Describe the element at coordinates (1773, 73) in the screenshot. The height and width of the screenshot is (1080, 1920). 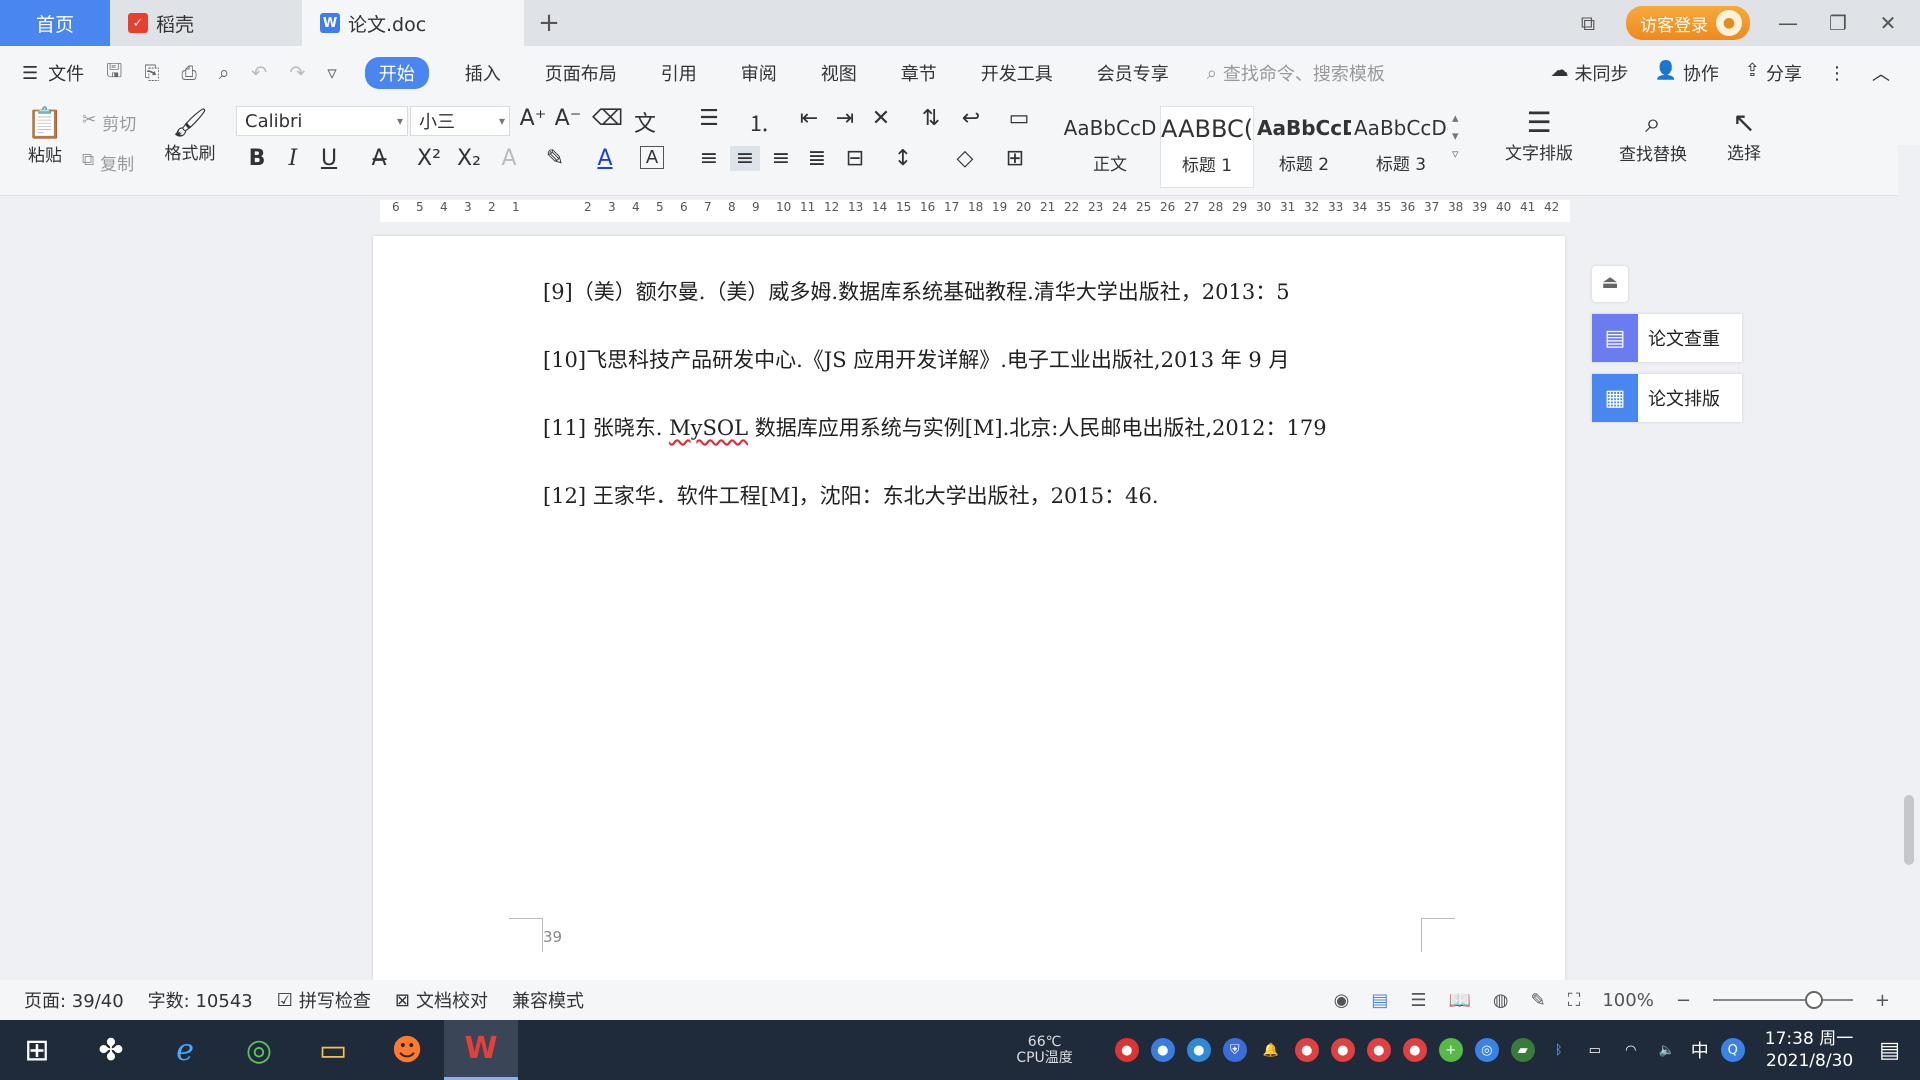
I see `share-button: ⇪ 分享` at that location.